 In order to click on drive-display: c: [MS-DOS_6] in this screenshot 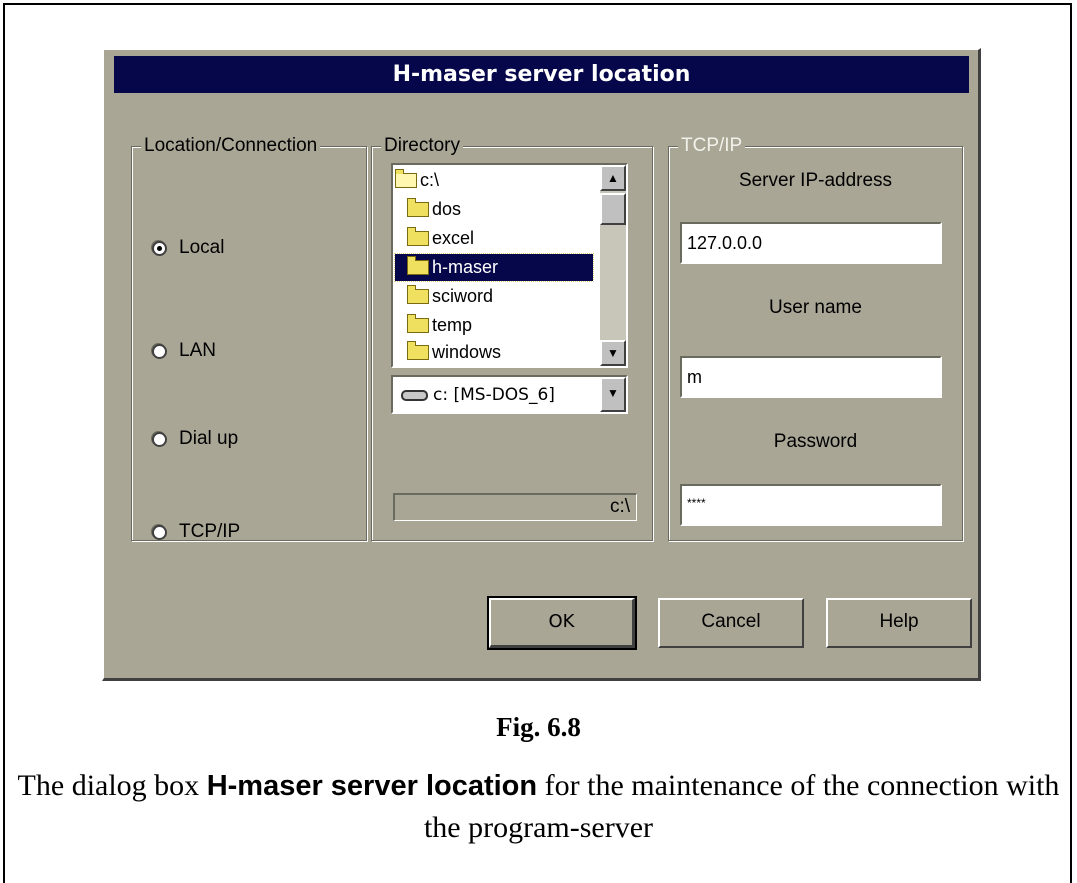, I will do `click(478, 395)`.